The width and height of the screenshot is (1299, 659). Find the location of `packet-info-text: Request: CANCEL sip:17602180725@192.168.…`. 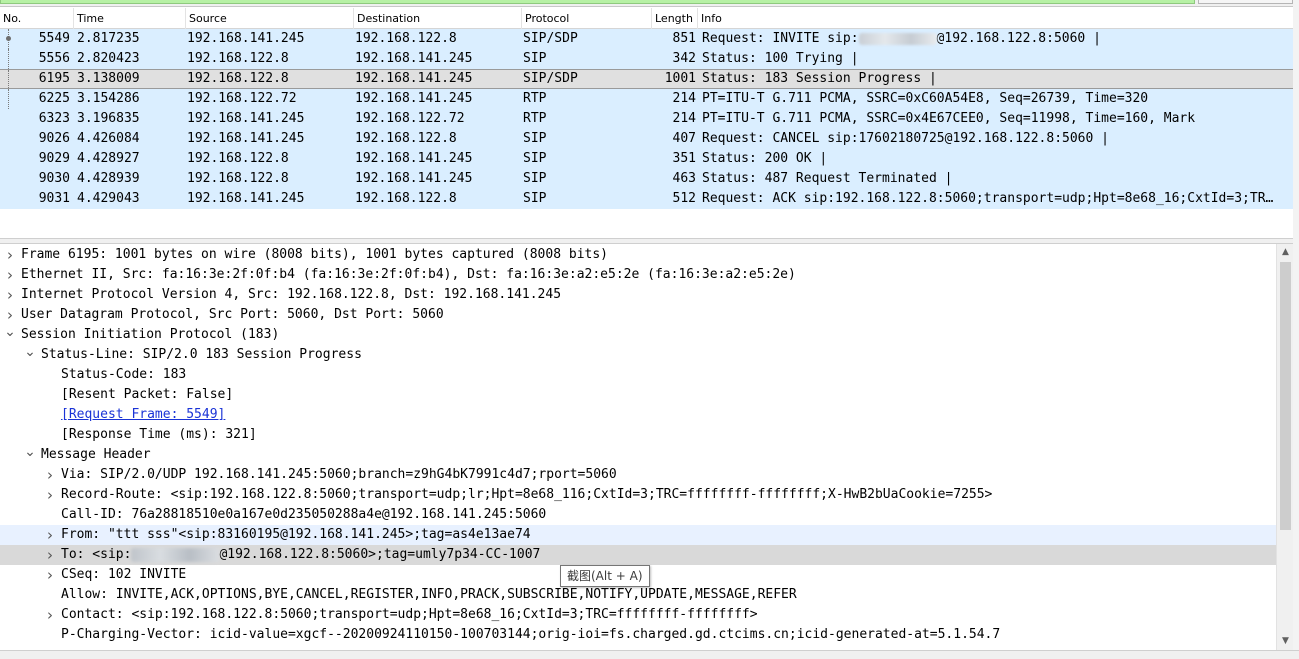

packet-info-text: Request: CANCEL sip:17602180725@192.168.… is located at coordinates (905, 138).